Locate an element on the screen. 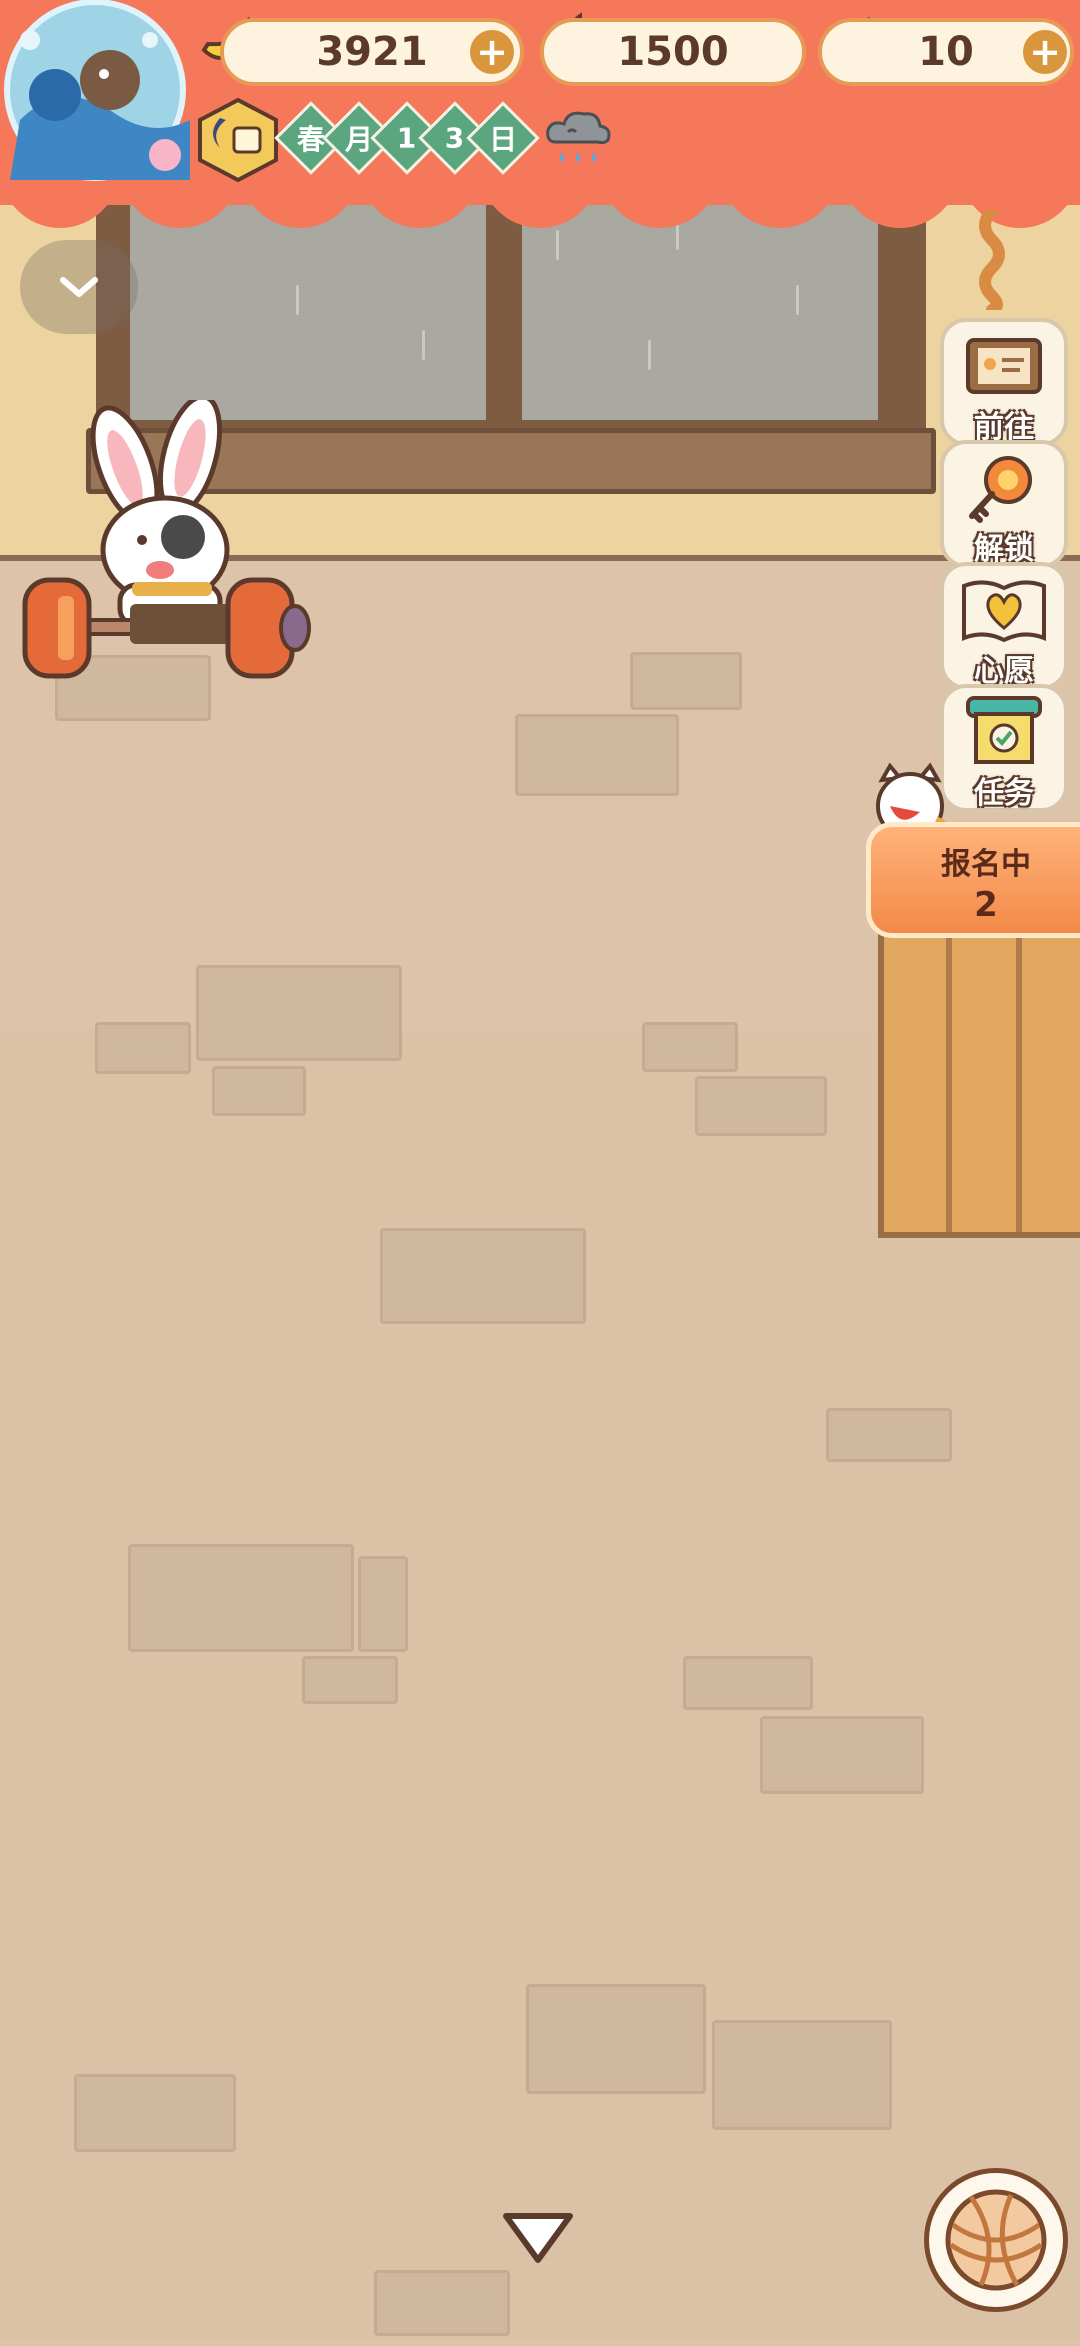 The height and width of the screenshot is (2346, 1080). moon-clock-icon is located at coordinates (238, 140).